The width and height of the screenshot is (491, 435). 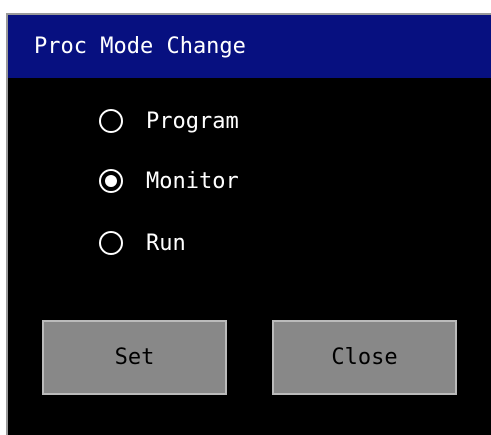 What do you see at coordinates (166, 243) in the screenshot?
I see `radio-label-run: Run` at bounding box center [166, 243].